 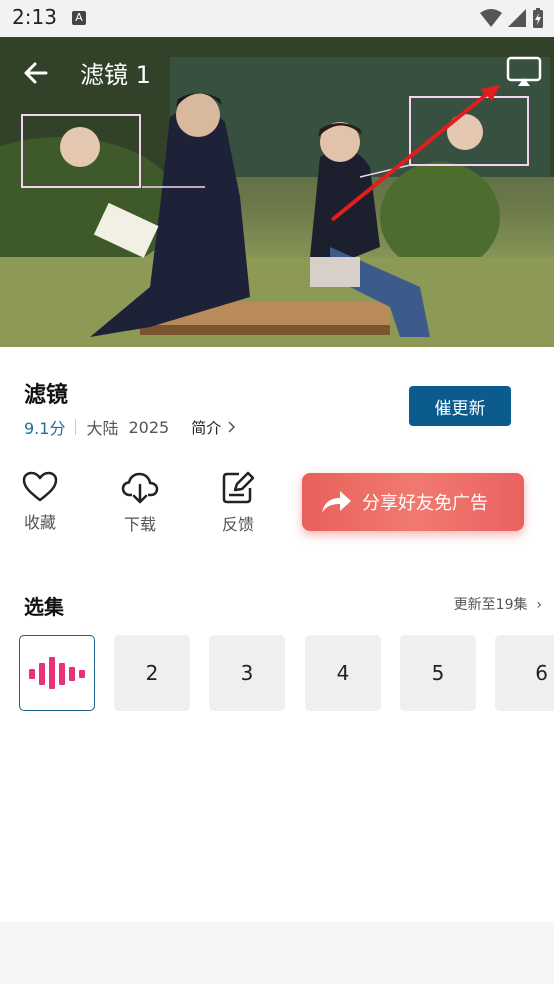 What do you see at coordinates (524, 72) in the screenshot?
I see `cast-icon` at bounding box center [524, 72].